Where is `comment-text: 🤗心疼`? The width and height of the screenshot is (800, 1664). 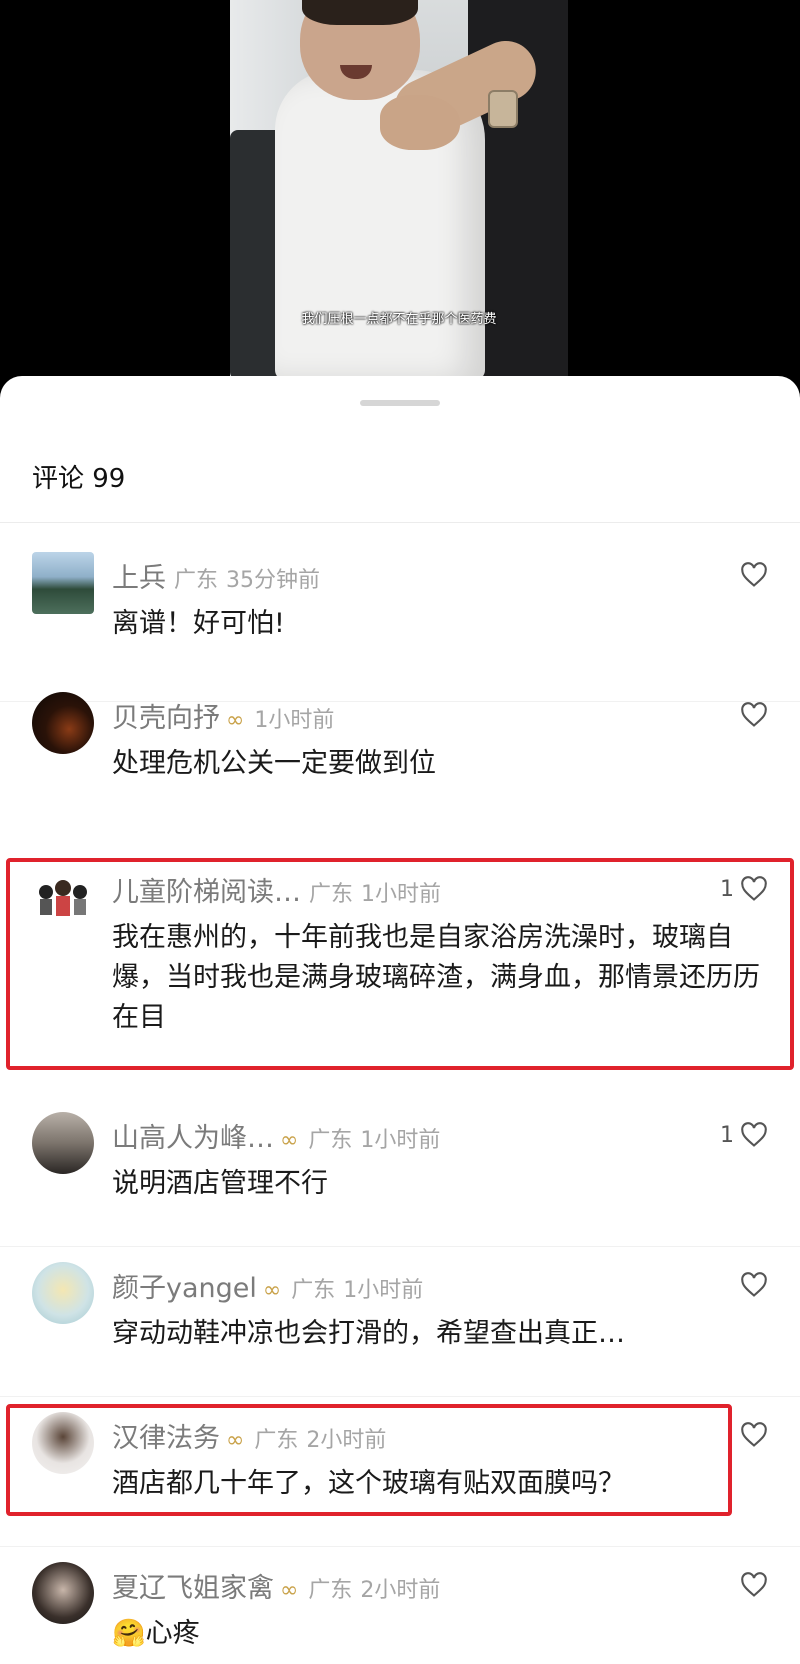
comment-text: 🤗心疼 is located at coordinates (447, 1634).